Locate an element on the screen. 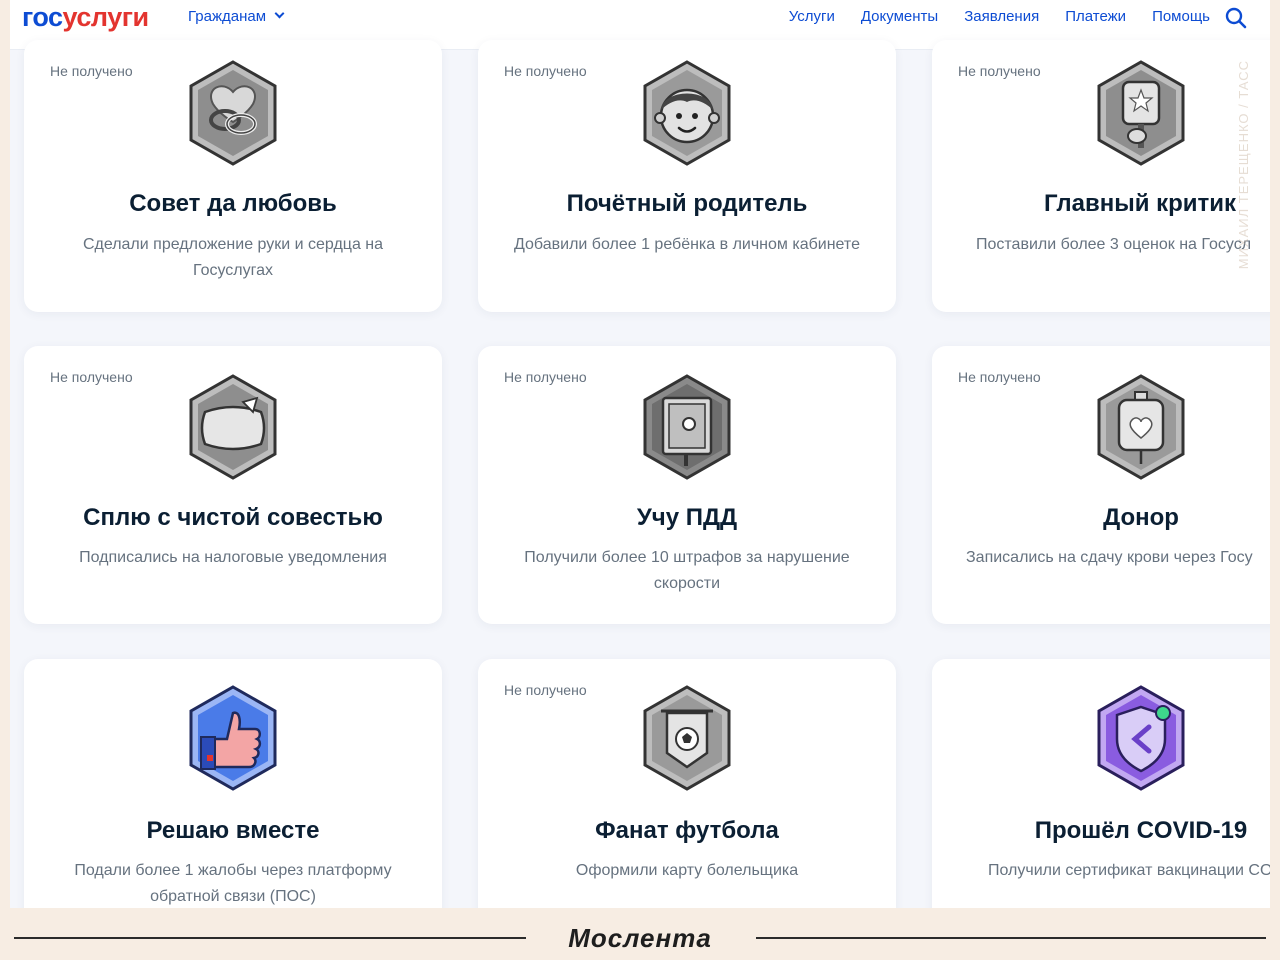 The width and height of the screenshot is (1280, 960). search-icon is located at coordinates (1236, 18).